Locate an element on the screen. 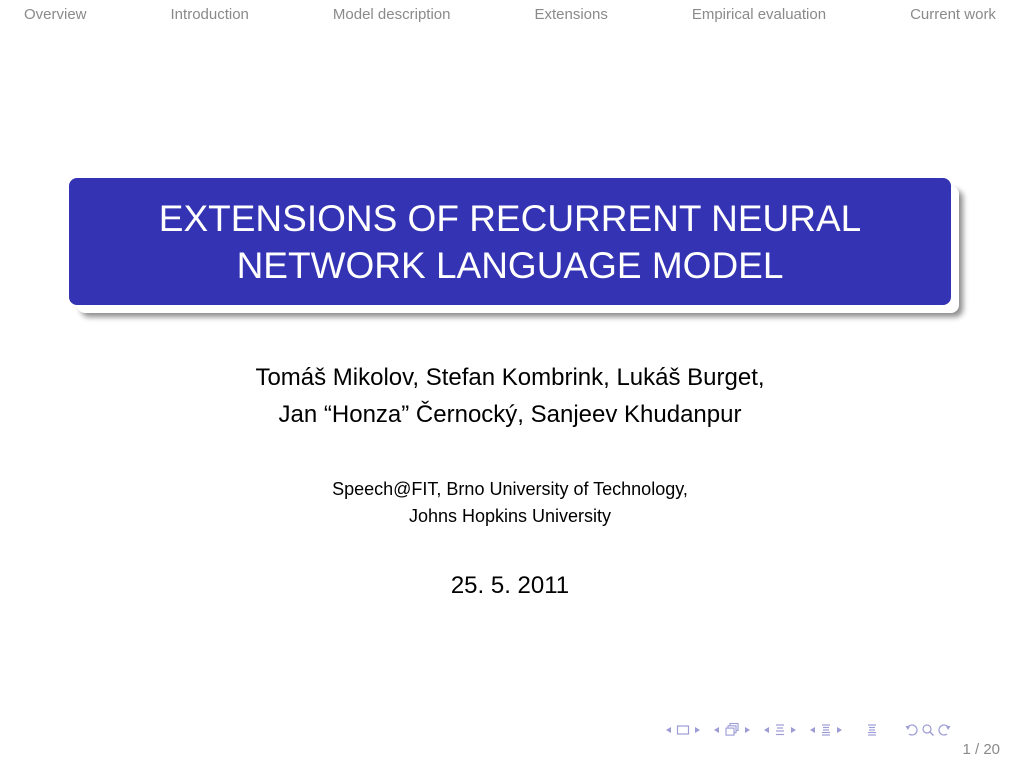 The width and height of the screenshot is (1020, 764). frame-icon is located at coordinates (732, 730).